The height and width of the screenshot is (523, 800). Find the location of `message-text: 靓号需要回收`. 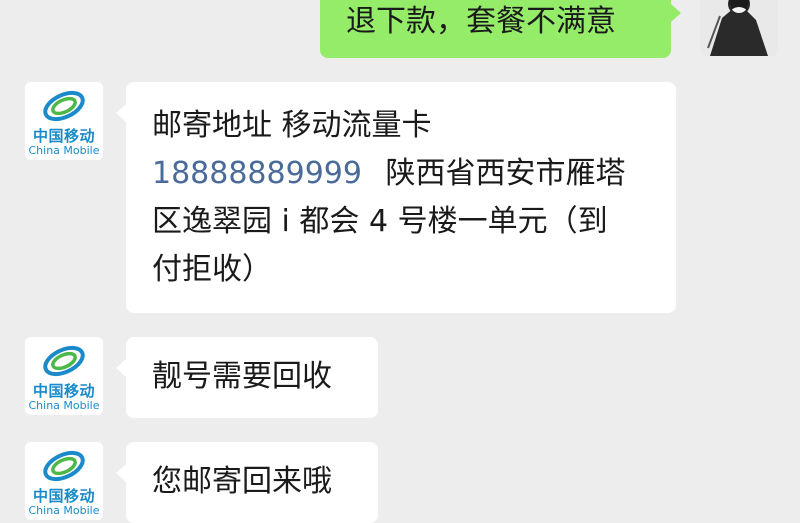

message-text: 靓号需要回收 is located at coordinates (242, 376).